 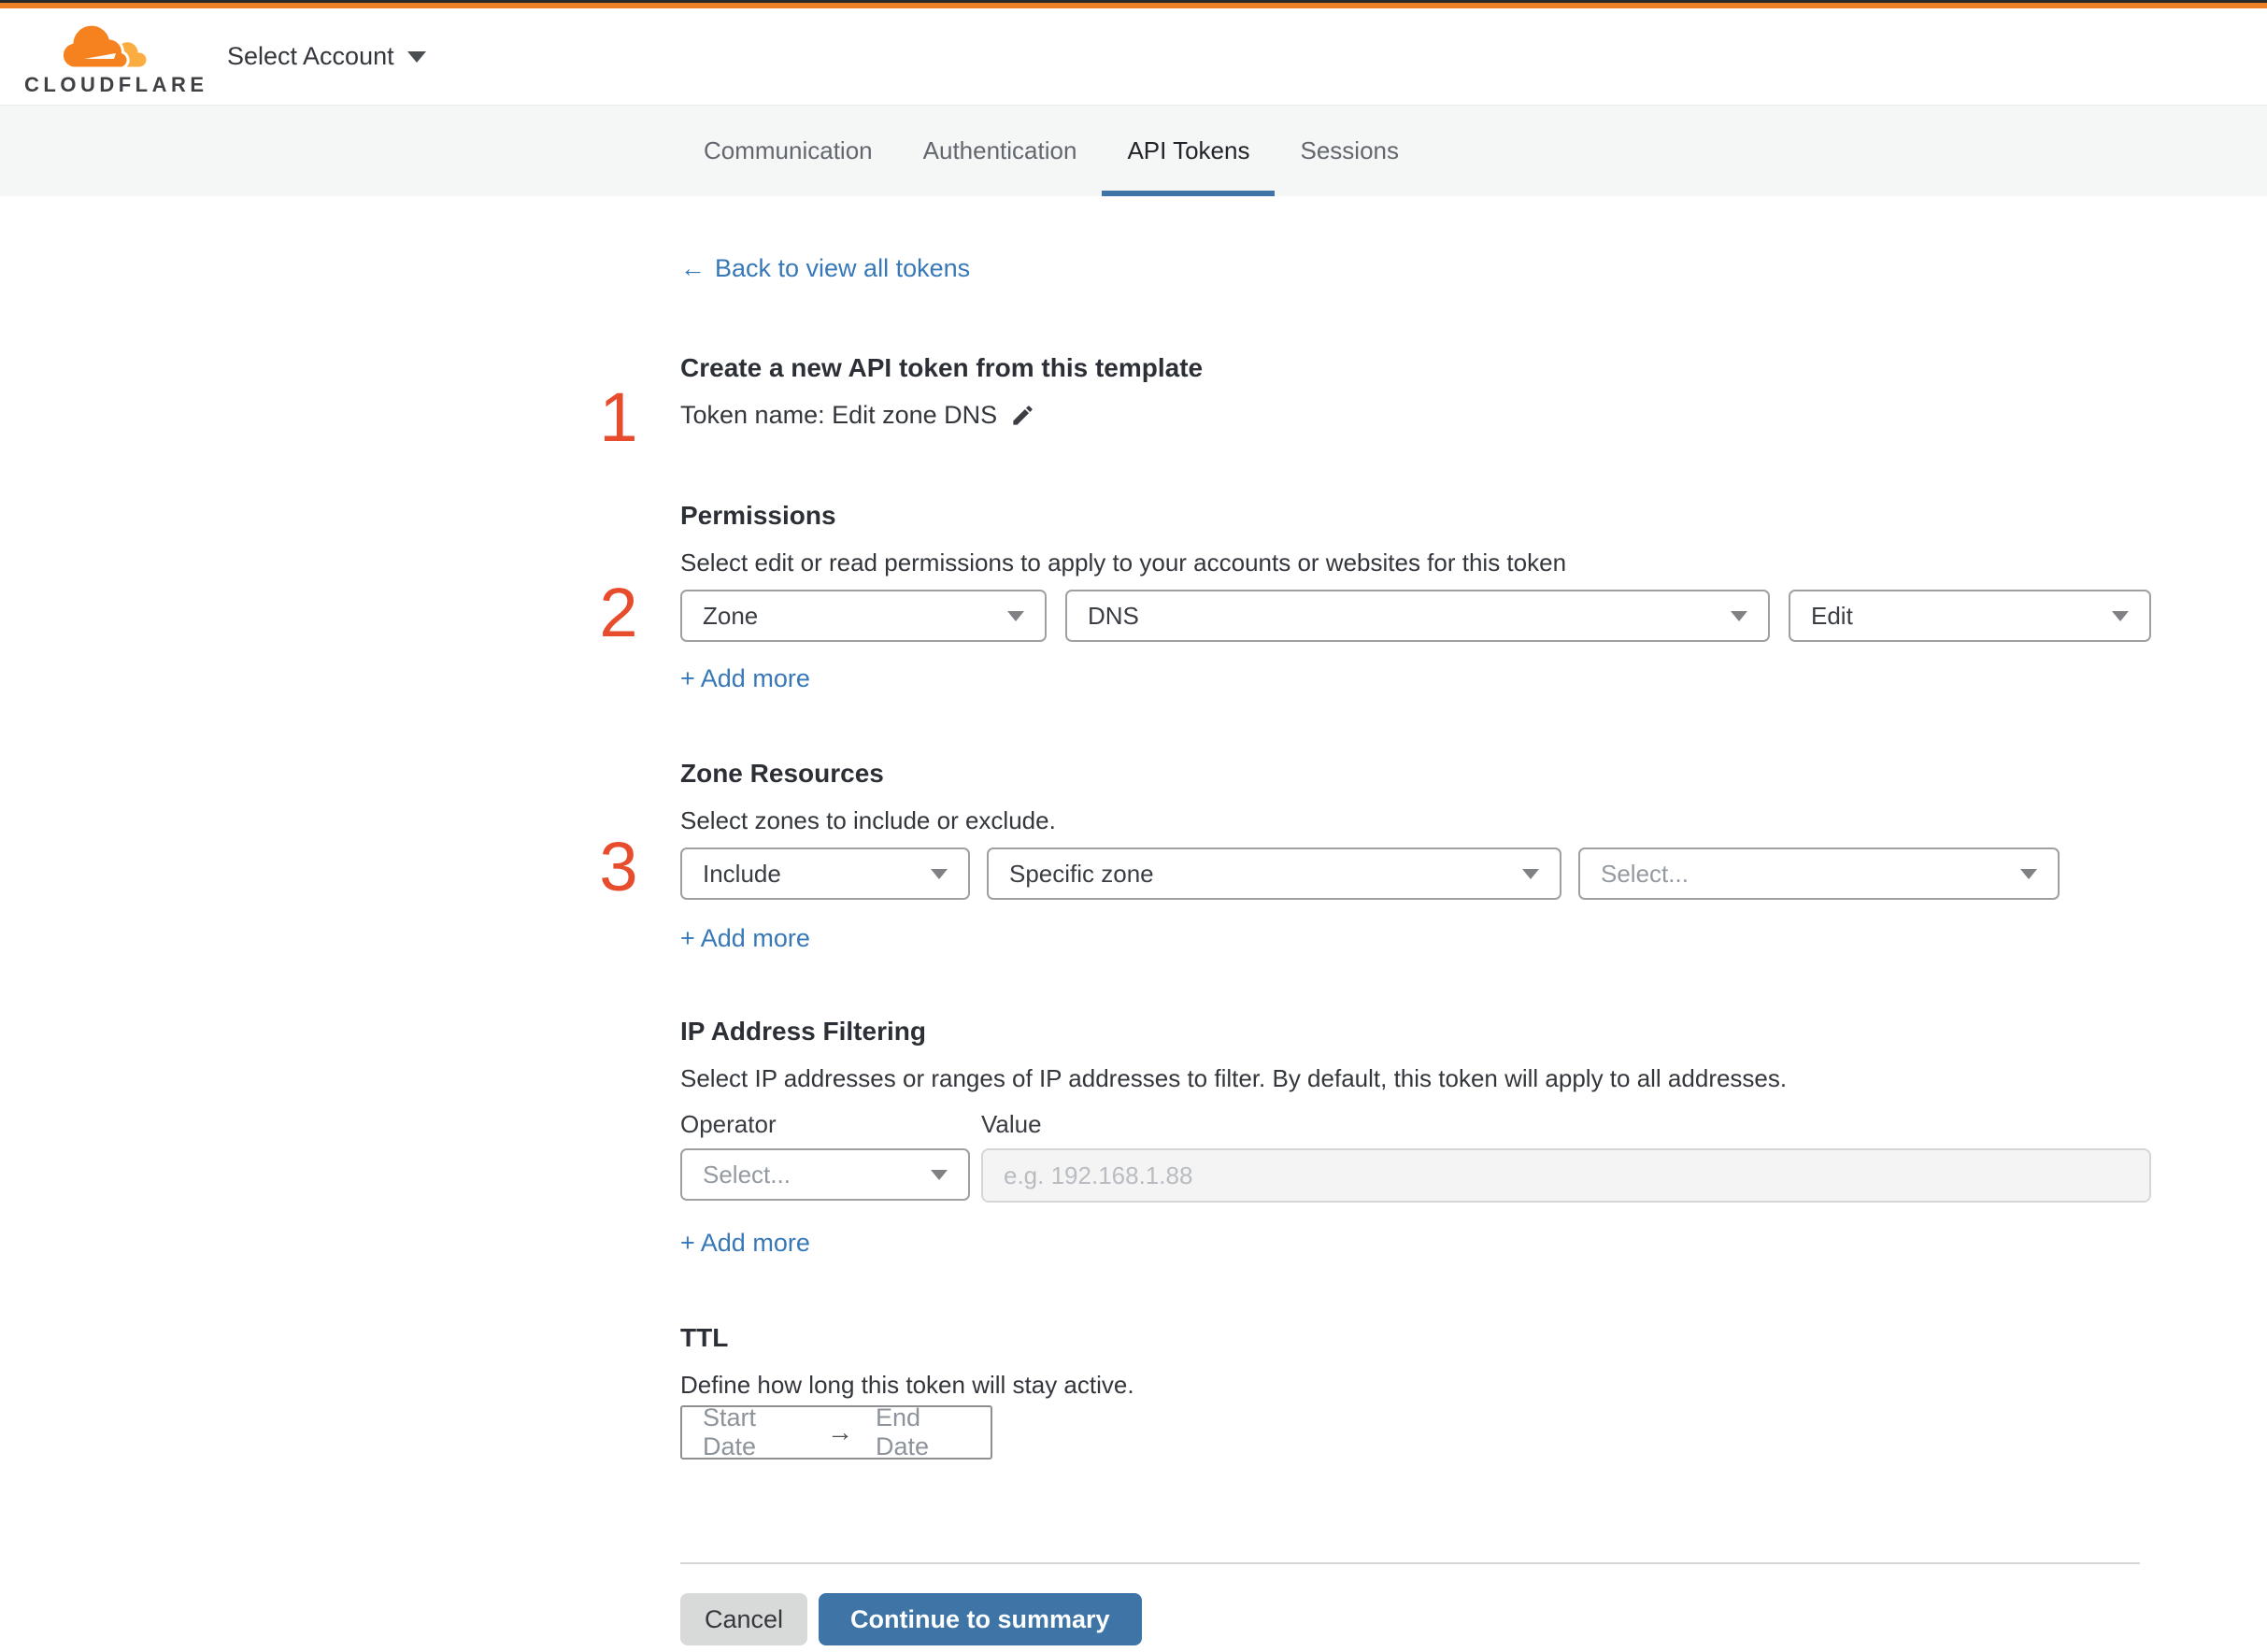 I want to click on tab-authentication: Authentication, so click(x=1001, y=151).